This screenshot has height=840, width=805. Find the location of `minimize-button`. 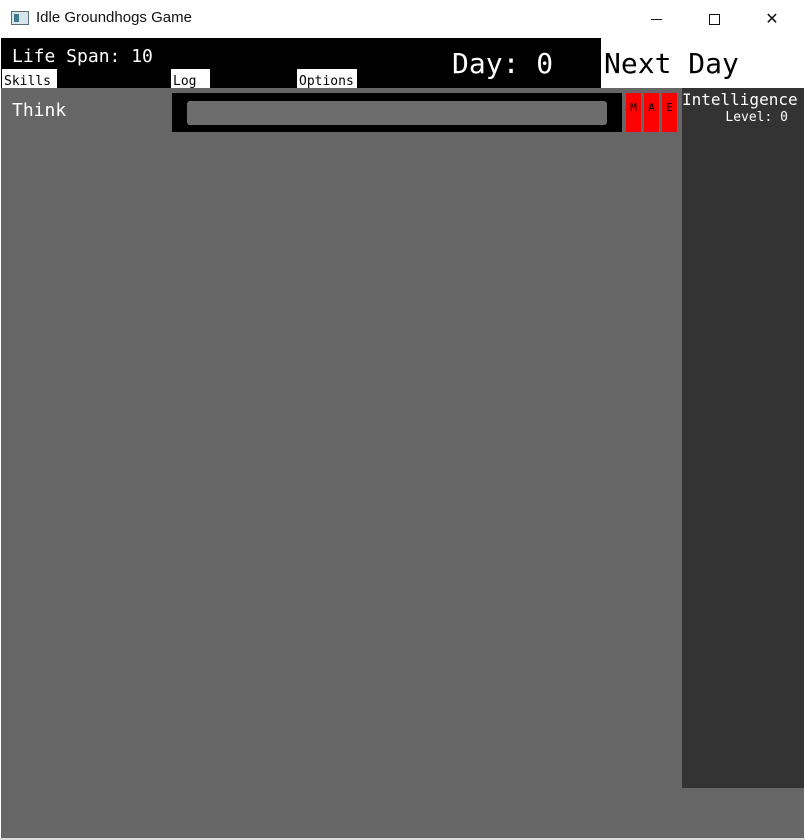

minimize-button is located at coordinates (656, 19).